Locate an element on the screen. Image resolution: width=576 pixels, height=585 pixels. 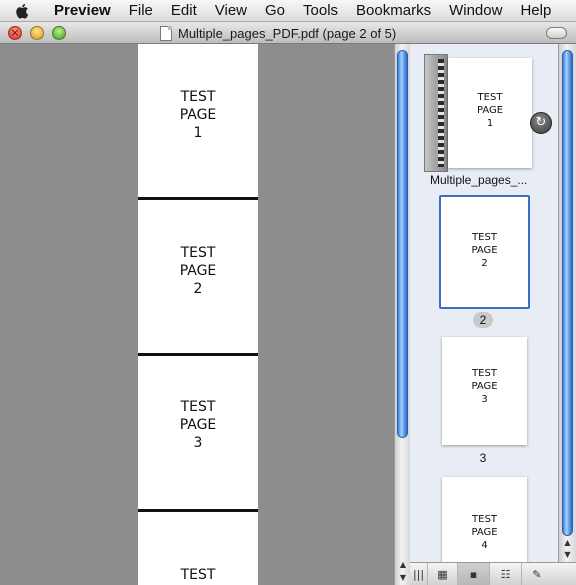
sidebar-scrollbar: ▲ ▼ is located at coordinates (567, 303).